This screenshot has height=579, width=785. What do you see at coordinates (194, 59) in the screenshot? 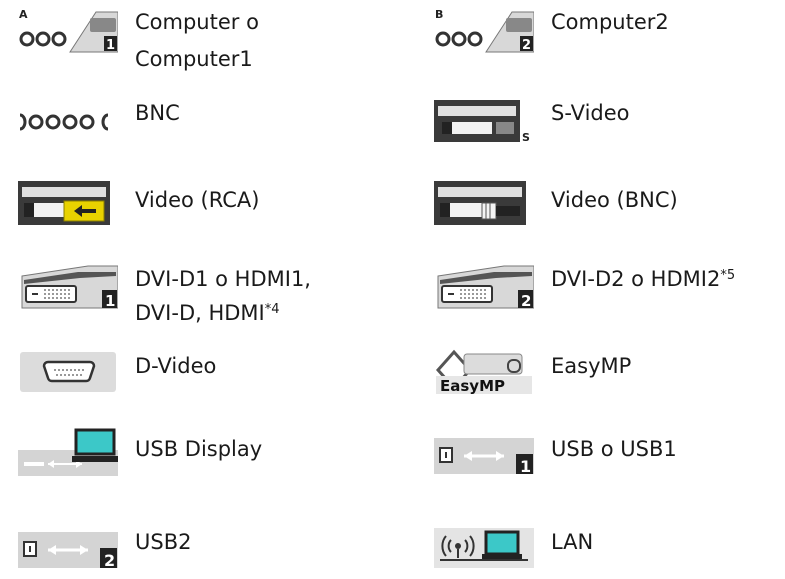
I see `computer1-label-line2: Computer1` at bounding box center [194, 59].